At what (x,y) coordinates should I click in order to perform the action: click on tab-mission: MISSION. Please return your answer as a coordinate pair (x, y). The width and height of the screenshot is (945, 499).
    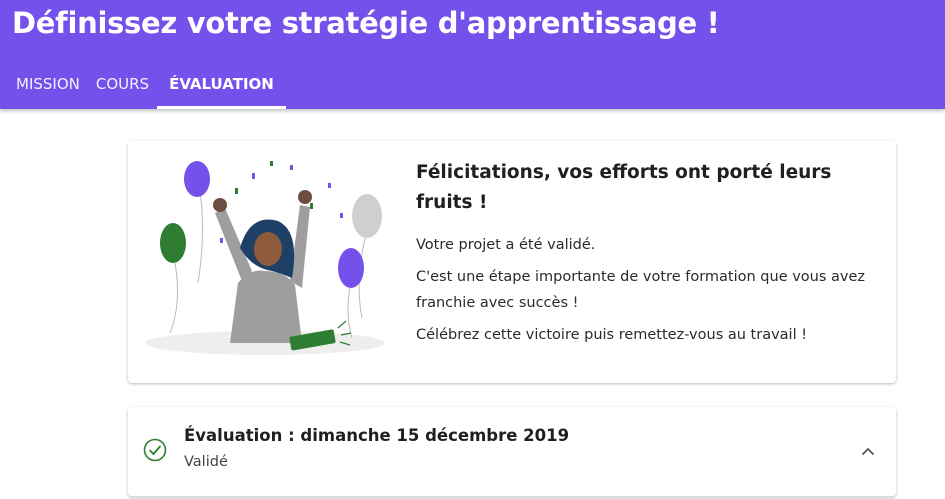
    Looking at the image, I should click on (48, 89).